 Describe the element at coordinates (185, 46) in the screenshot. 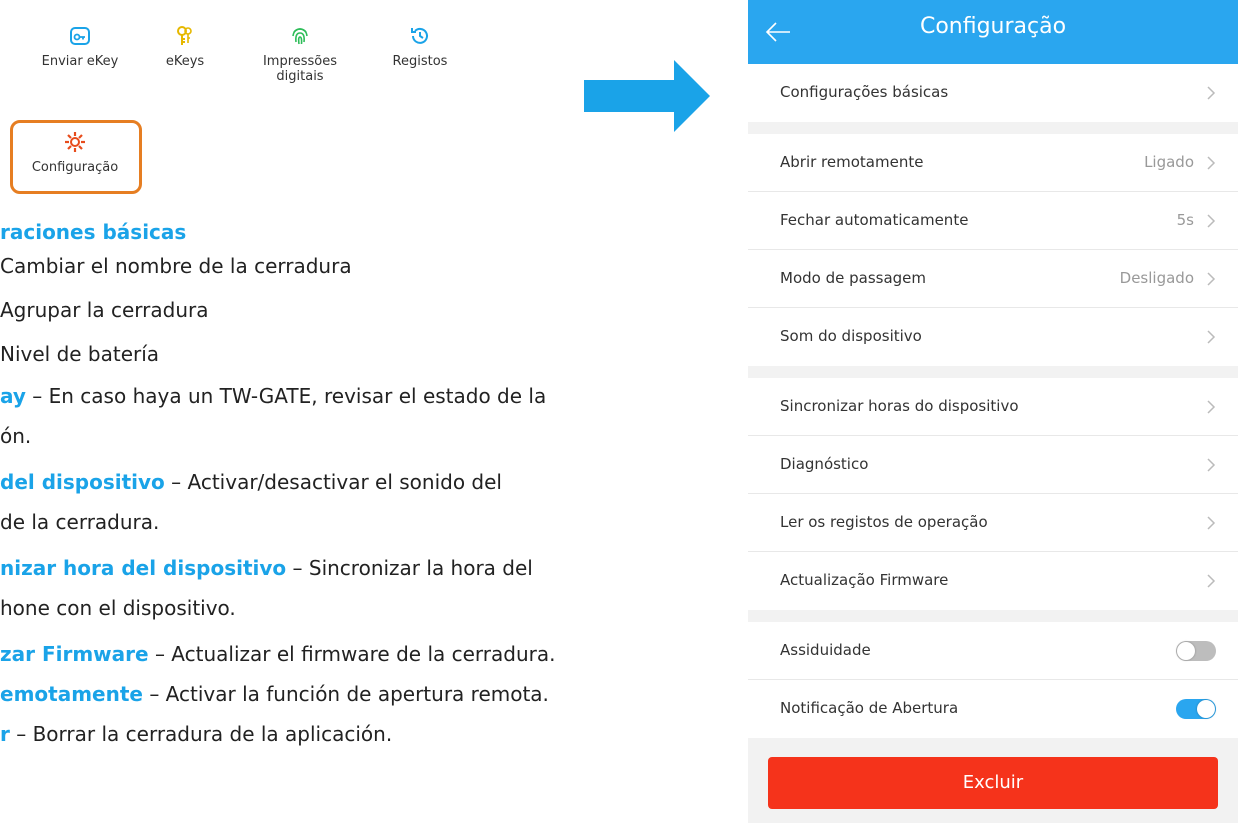

I see `ekeys-item: eKeys` at that location.